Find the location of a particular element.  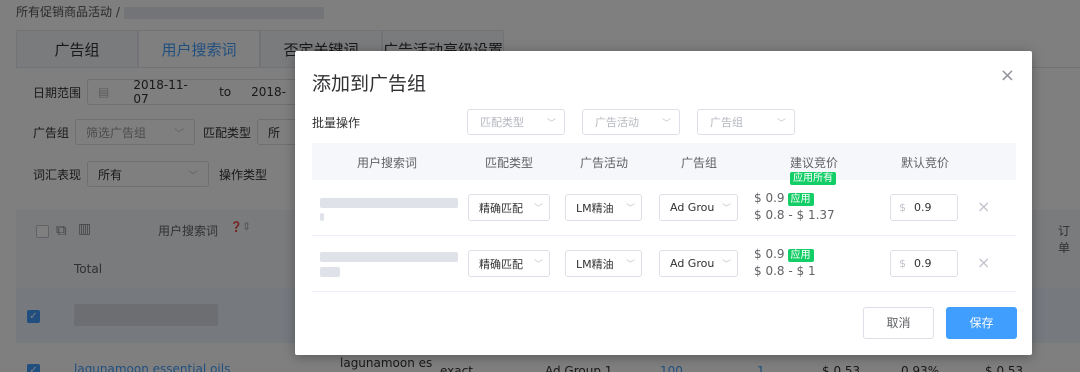

bulk-campaign-select: 广告活动 ﹀ is located at coordinates (631, 122).